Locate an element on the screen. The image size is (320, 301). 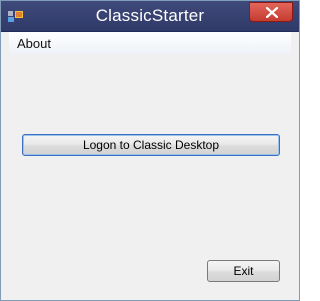
menu-bar: About is located at coordinates (150, 43).